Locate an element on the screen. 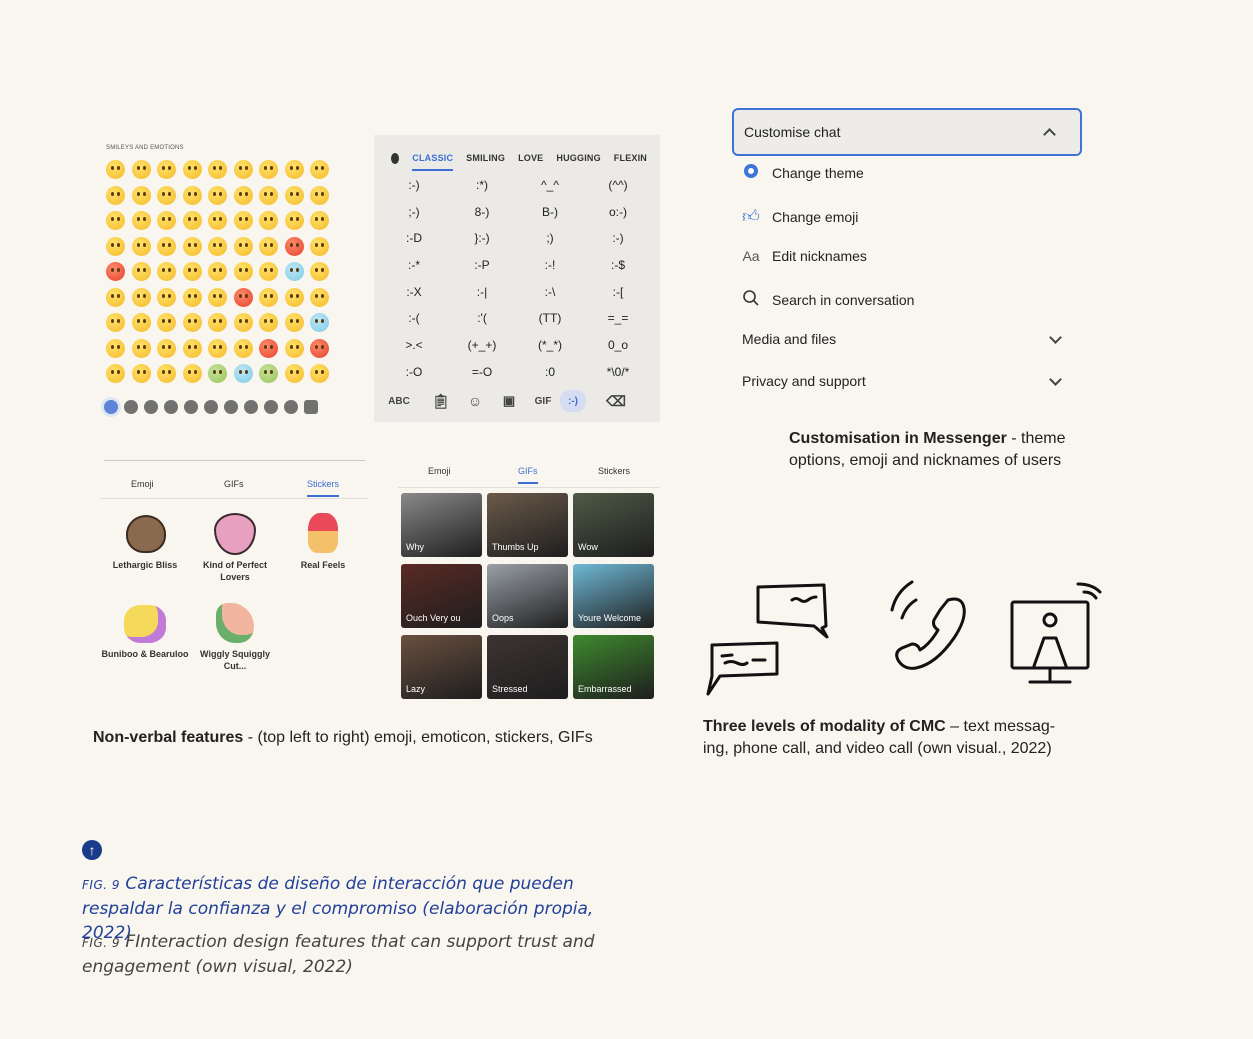 Image resolution: width=1253 pixels, height=1039 pixels. emoticon-key: :0 is located at coordinates (550, 372).